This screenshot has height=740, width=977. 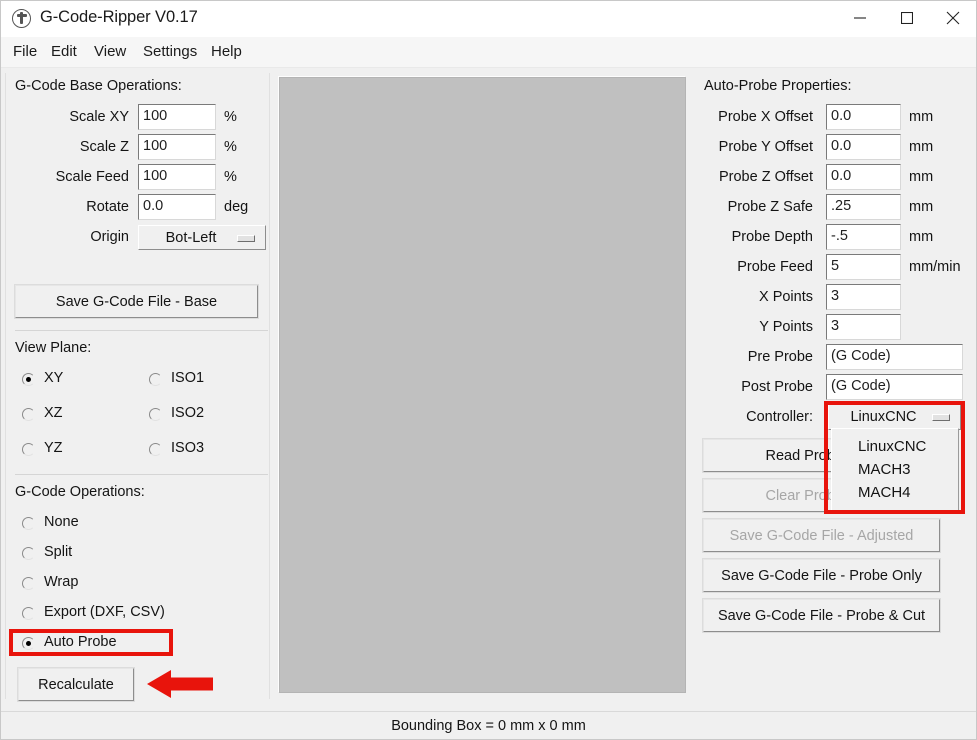 I want to click on unit-scale-feed: %, so click(x=230, y=177).